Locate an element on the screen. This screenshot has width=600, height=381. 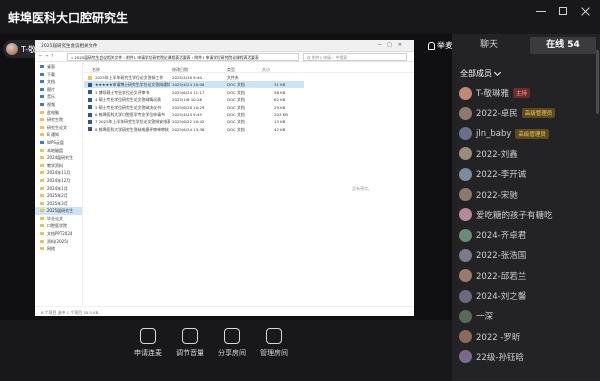
nav-item: 2025届研究生 is located at coordinates (58, 211).